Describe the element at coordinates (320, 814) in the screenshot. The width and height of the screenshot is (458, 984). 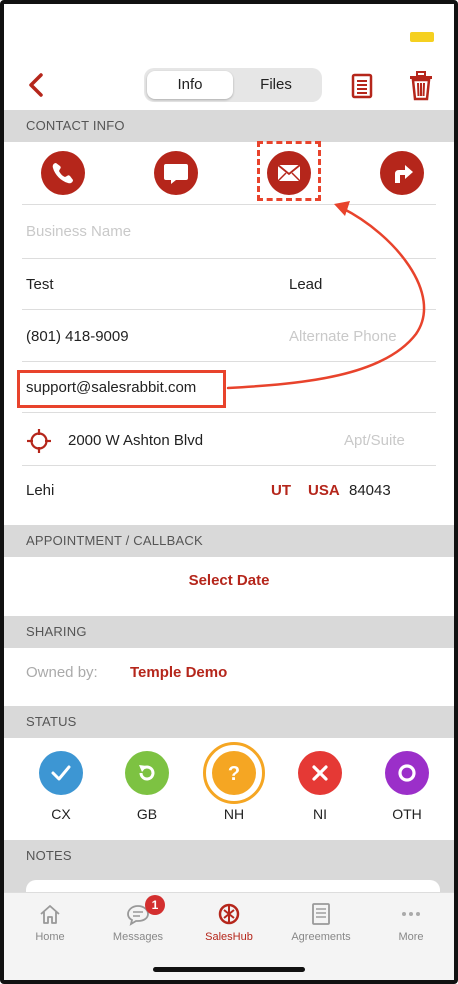
I see `status-ni-label: NI` at that location.